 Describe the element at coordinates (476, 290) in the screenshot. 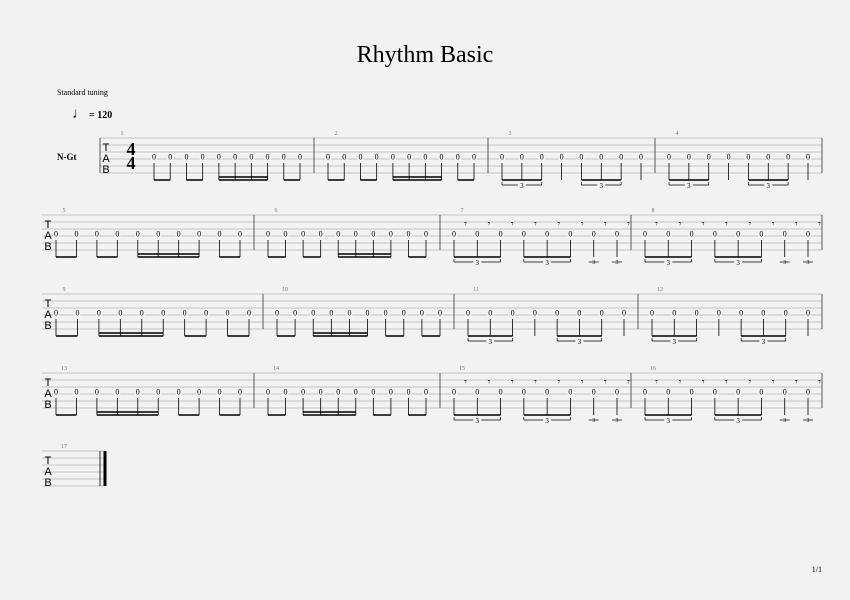

I see `measure-number: 11` at that location.